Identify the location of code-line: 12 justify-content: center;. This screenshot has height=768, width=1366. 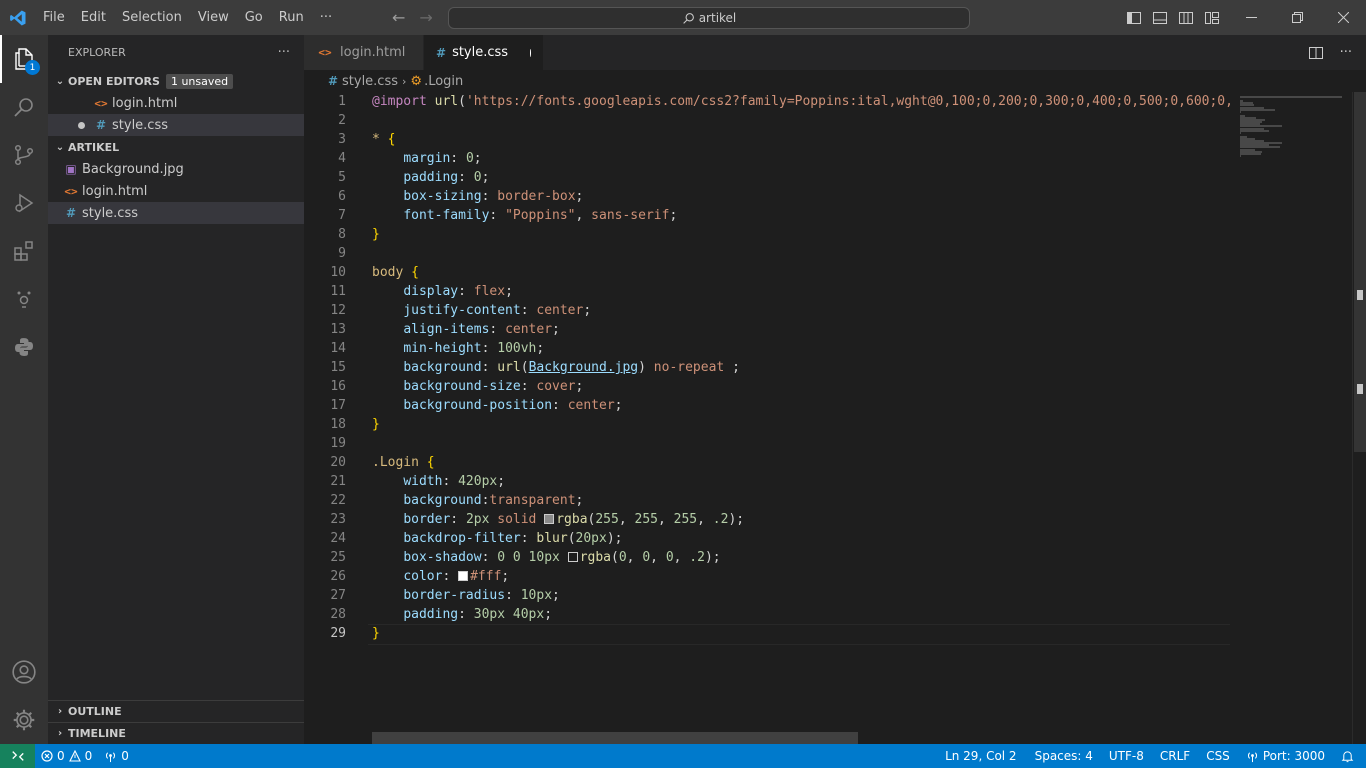
(767, 310).